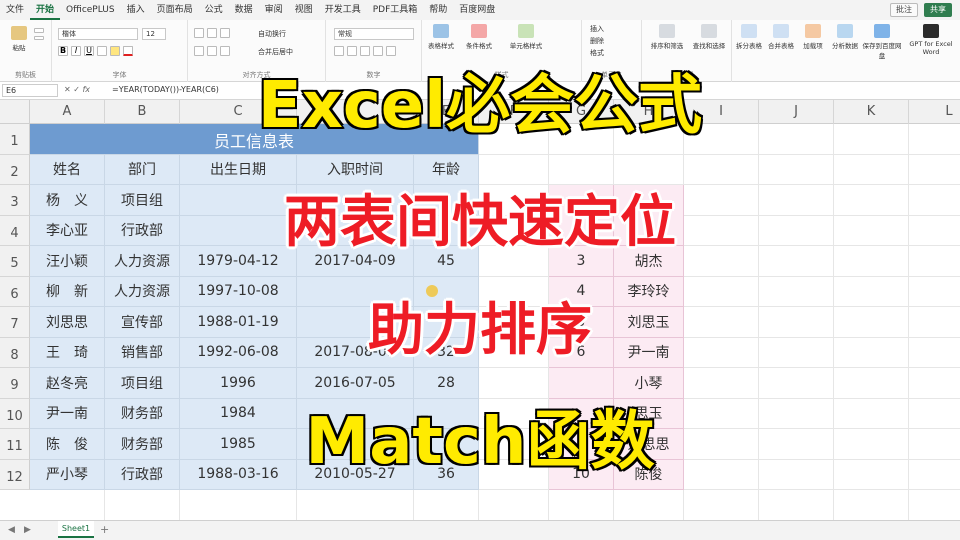 This screenshot has height=540, width=960. What do you see at coordinates (67, 383) in the screenshot?
I see `table-data-cell: 赵冬亮` at bounding box center [67, 383].